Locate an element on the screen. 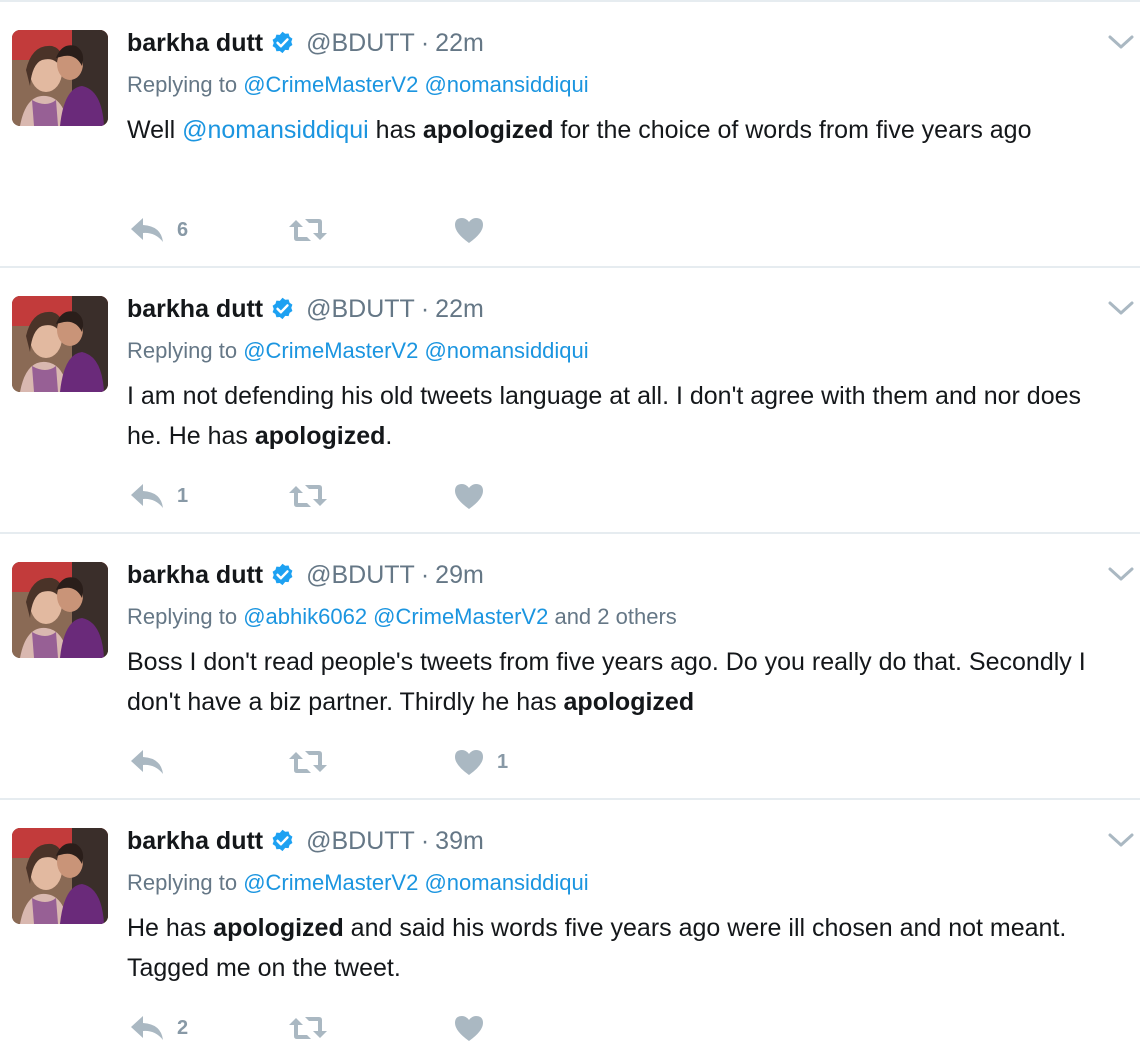 This screenshot has width=1140, height=1058. reply-button: 6 is located at coordinates (158, 230).